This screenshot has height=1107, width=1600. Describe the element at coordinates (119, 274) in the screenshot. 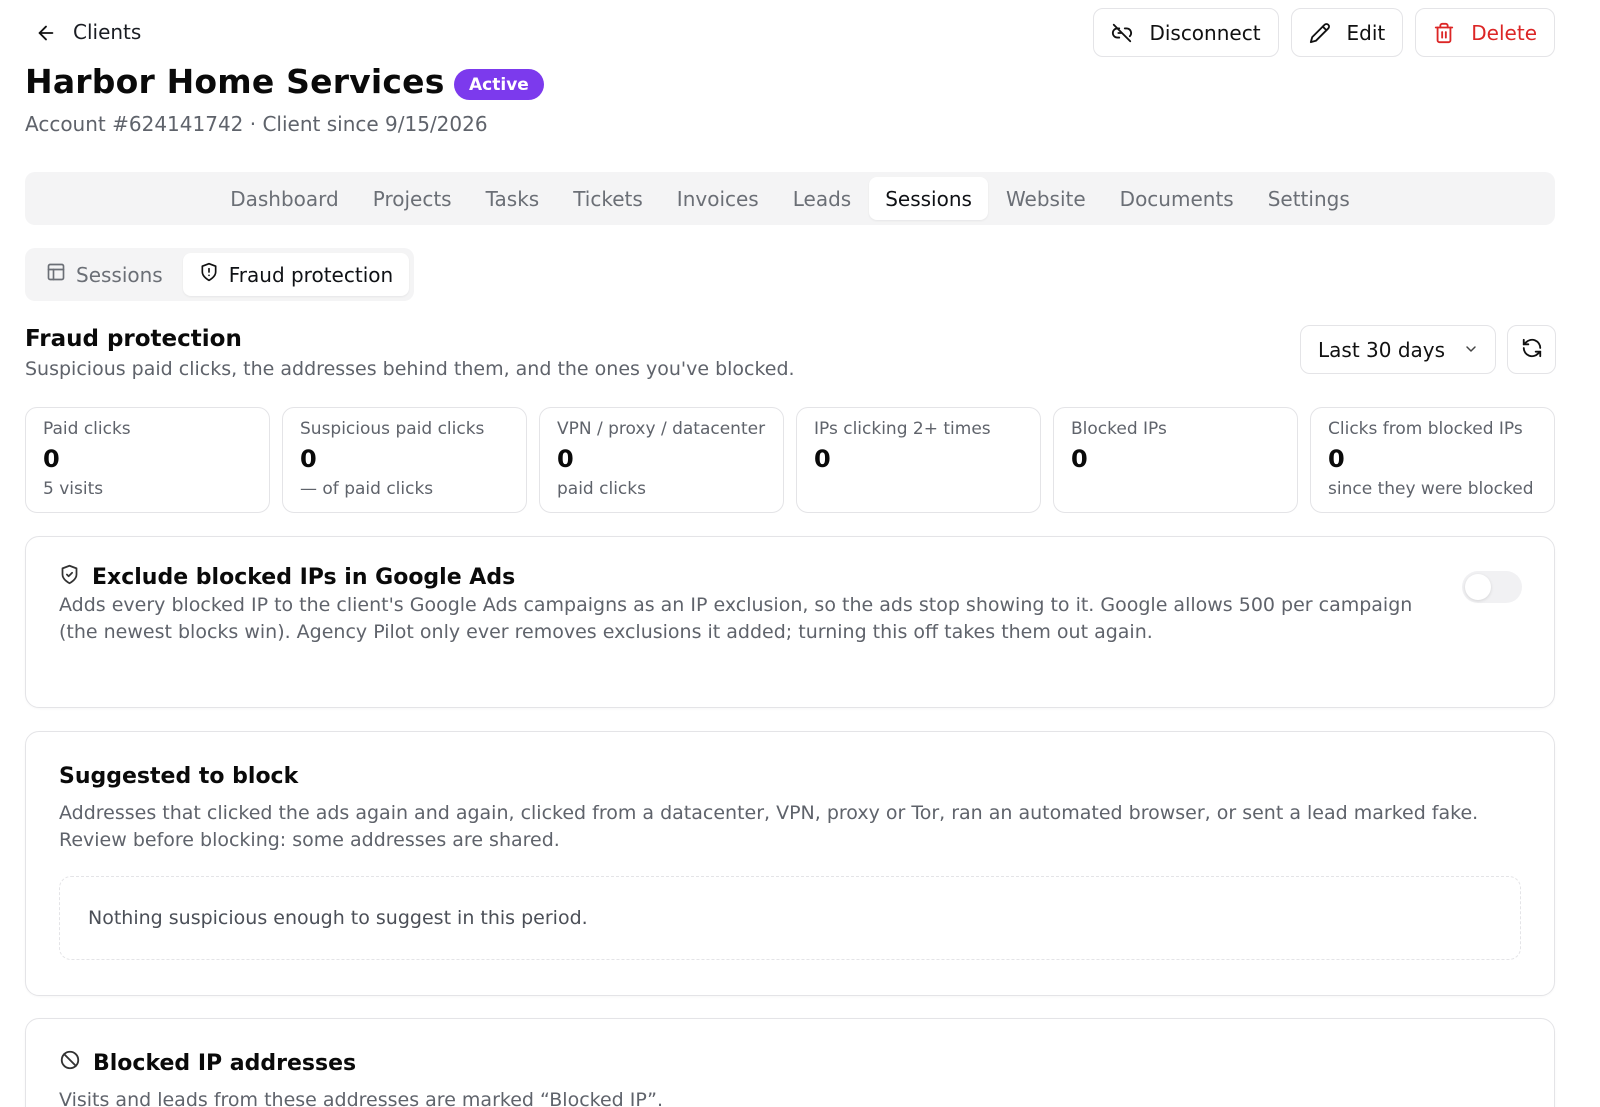

I see `subtab-sessions-label: Sessions` at that location.